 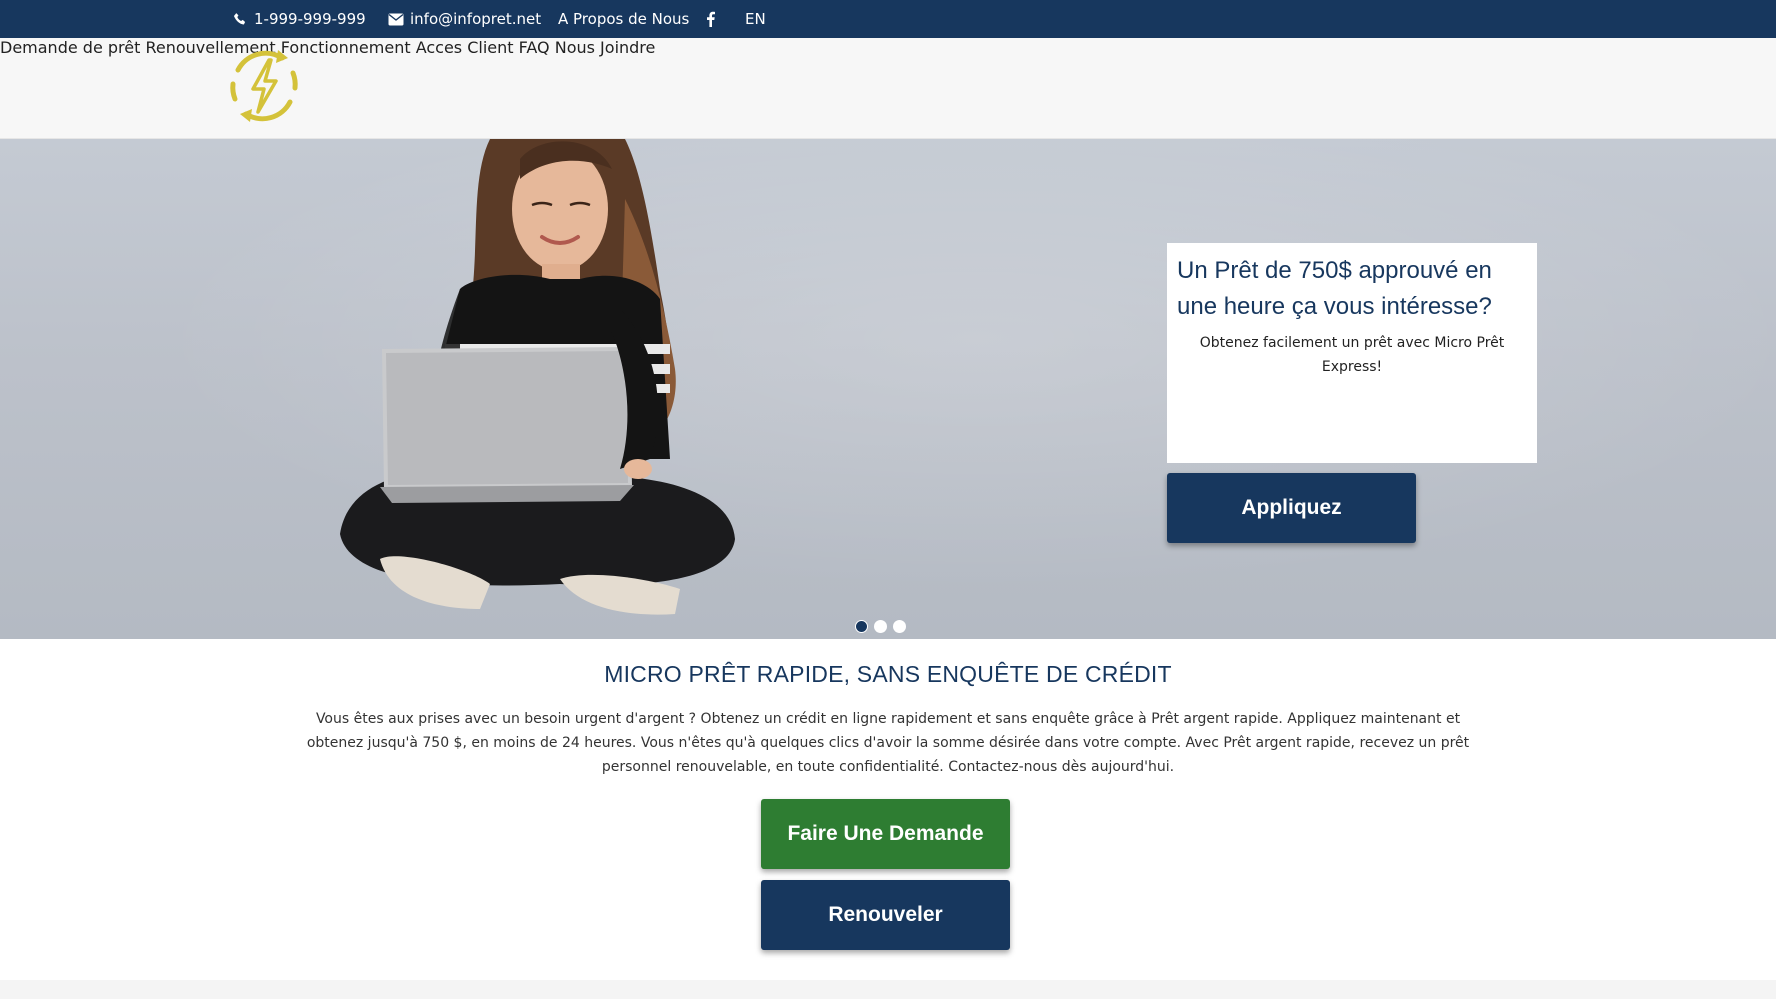 I want to click on lightning-refresh-logo, so click(x=264, y=86).